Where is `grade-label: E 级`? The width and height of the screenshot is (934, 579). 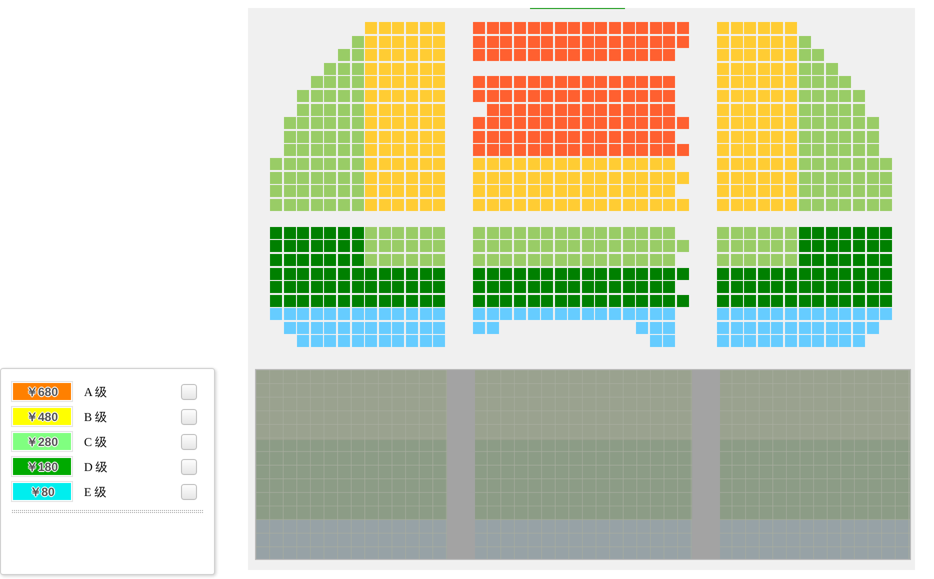 grade-label: E 级 is located at coordinates (95, 492).